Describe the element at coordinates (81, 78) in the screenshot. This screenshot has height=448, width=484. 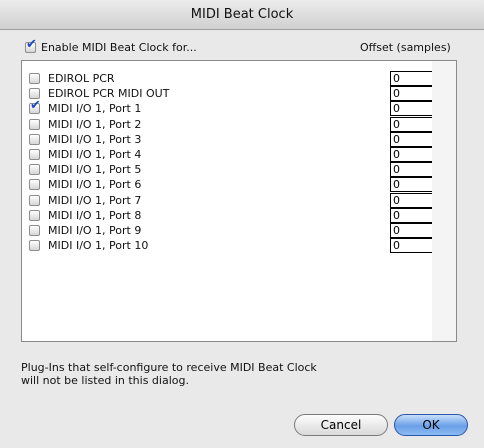
I see `device-name: EDIROL PCR` at that location.